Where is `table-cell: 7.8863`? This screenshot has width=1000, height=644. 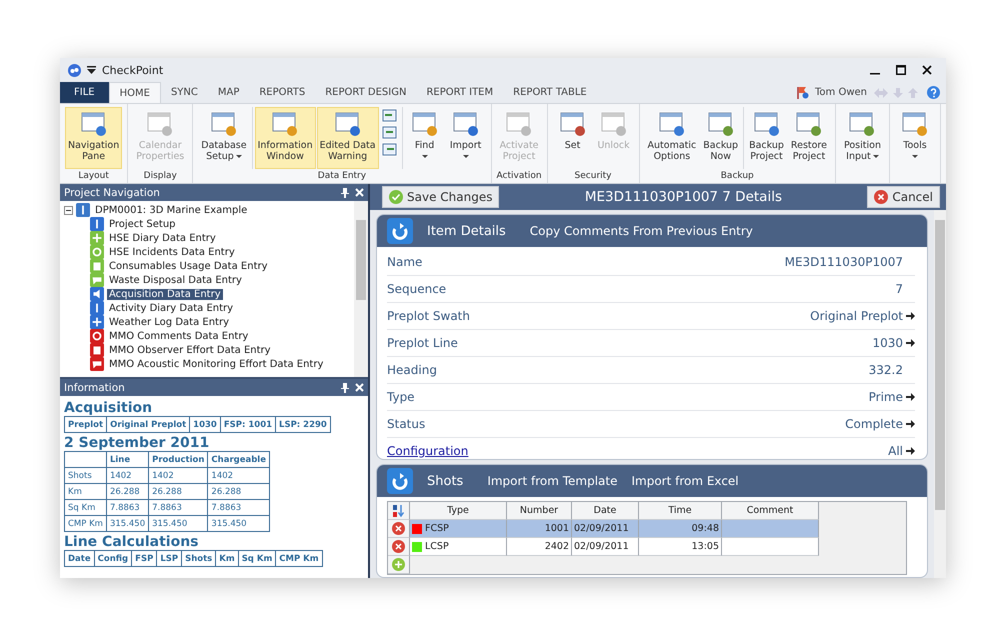 table-cell: 7.8863 is located at coordinates (167, 507).